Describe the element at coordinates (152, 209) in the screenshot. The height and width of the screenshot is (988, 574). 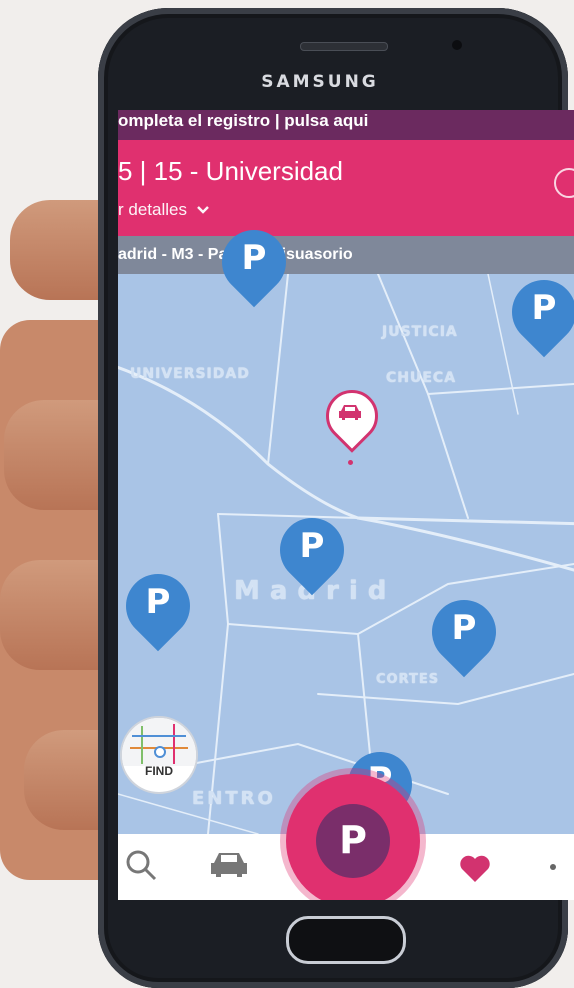
I see `details-link-label: r detalles` at that location.